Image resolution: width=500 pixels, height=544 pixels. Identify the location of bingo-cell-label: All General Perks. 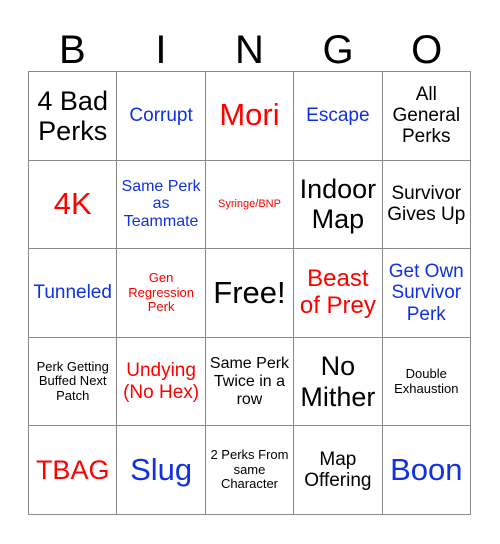
(426, 115).